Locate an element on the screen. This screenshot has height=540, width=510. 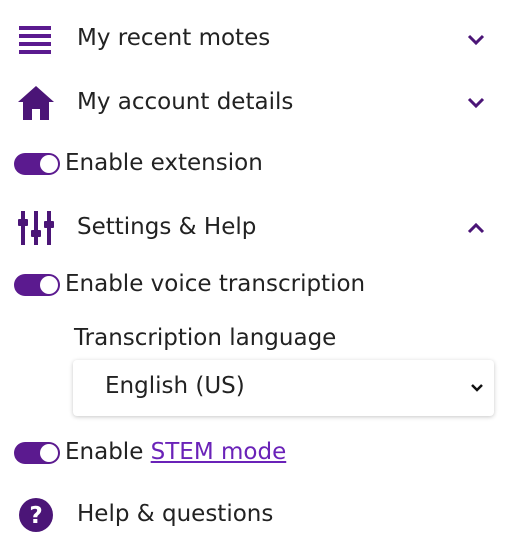
menu-item-label: My account details is located at coordinates (185, 102).